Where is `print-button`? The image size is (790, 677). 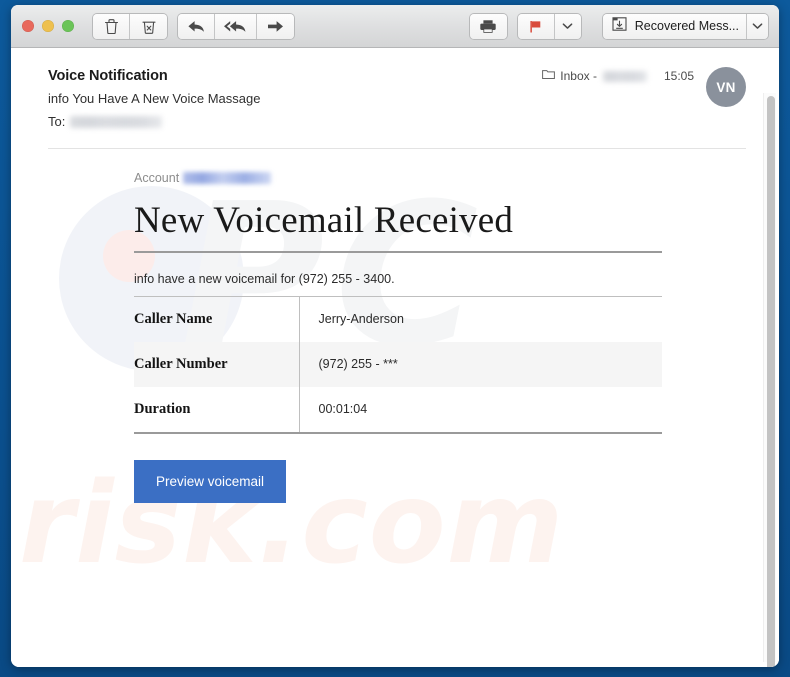 print-button is located at coordinates (488, 26).